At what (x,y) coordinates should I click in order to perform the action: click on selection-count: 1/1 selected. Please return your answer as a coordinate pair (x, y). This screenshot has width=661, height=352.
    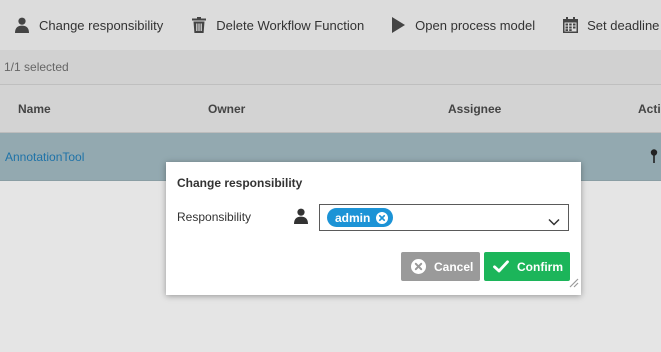
    Looking at the image, I should click on (36, 67).